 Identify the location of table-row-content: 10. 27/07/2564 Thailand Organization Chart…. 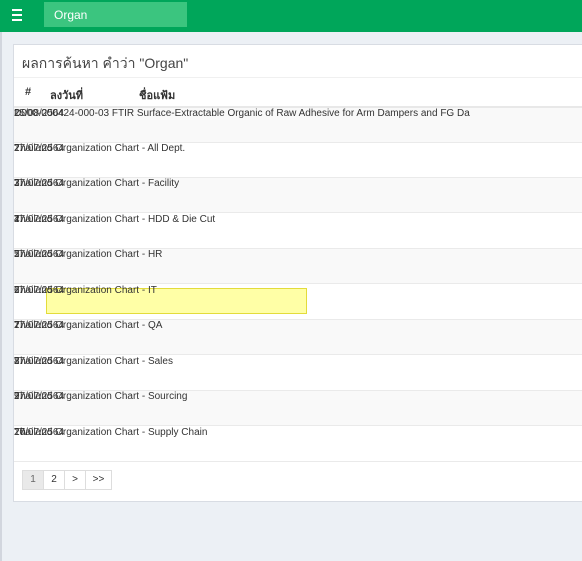
(298, 444).